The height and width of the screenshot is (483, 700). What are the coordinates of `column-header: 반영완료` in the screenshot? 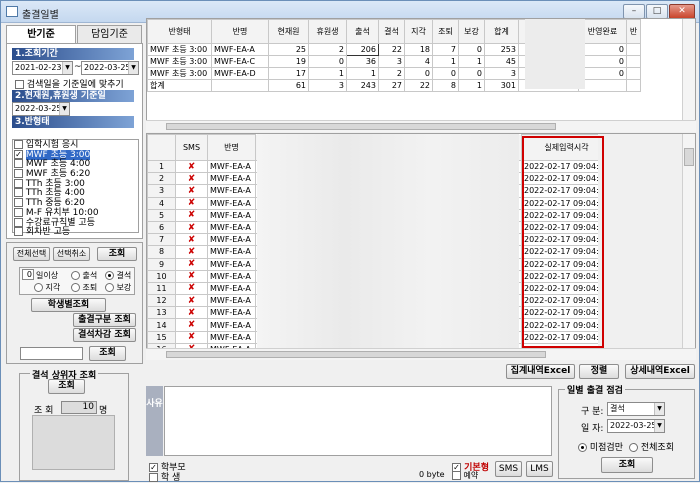 It's located at (602, 31).